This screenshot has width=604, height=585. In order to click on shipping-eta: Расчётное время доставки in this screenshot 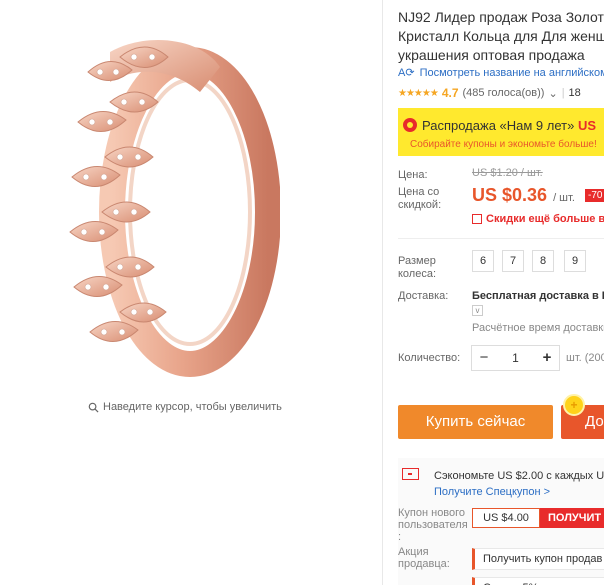, I will do `click(538, 328)`.